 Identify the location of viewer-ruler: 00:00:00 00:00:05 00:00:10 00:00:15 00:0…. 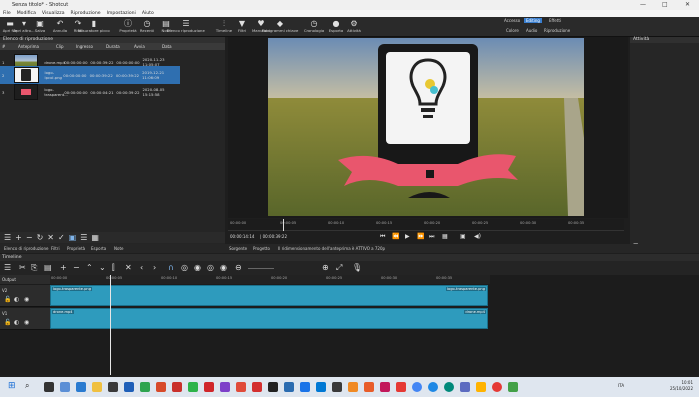
(426, 225).